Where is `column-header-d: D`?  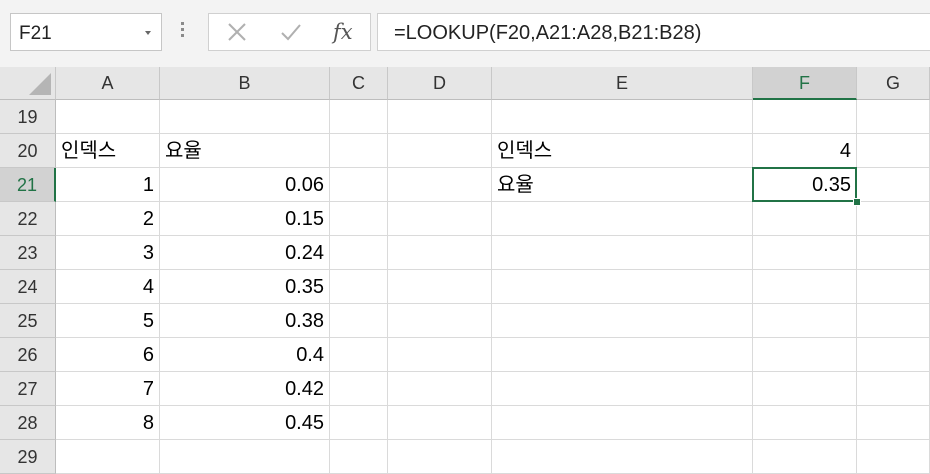 column-header-d: D is located at coordinates (440, 83).